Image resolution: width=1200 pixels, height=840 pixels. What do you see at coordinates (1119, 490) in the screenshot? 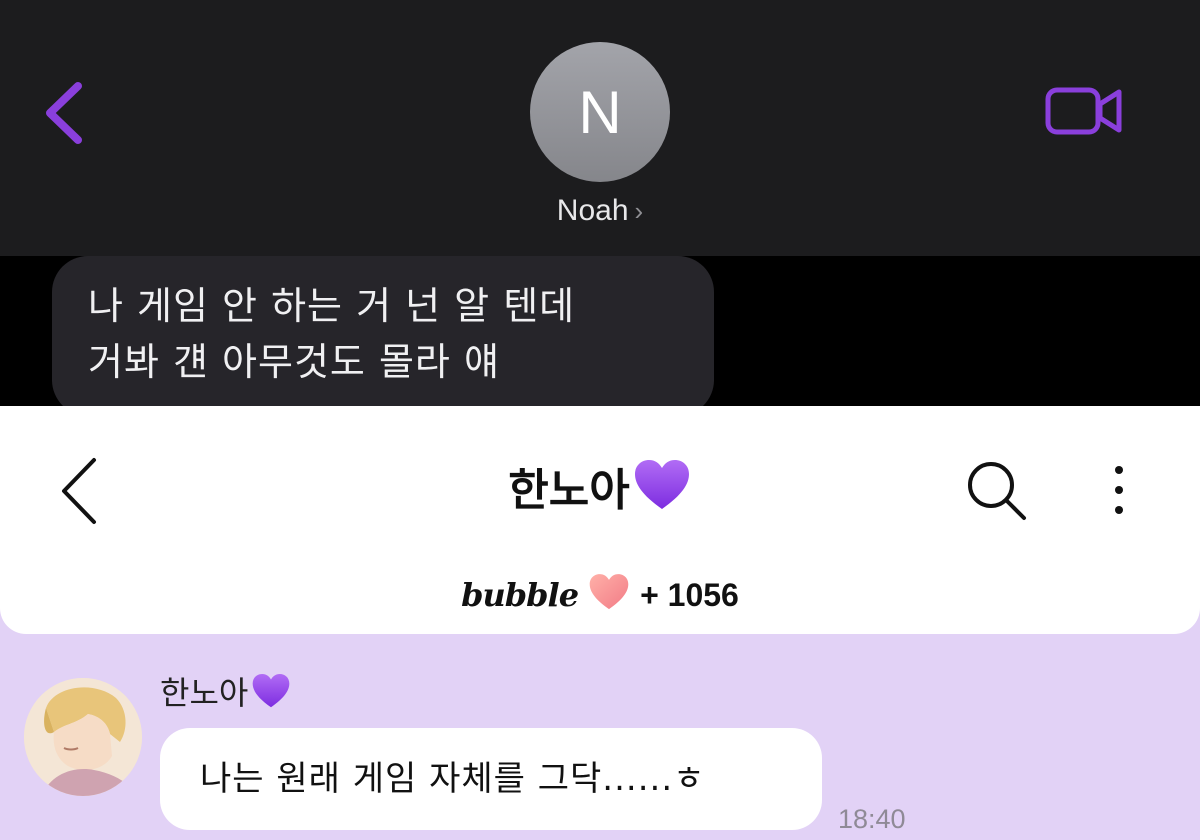
I see `more-vertical-icon` at bounding box center [1119, 490].